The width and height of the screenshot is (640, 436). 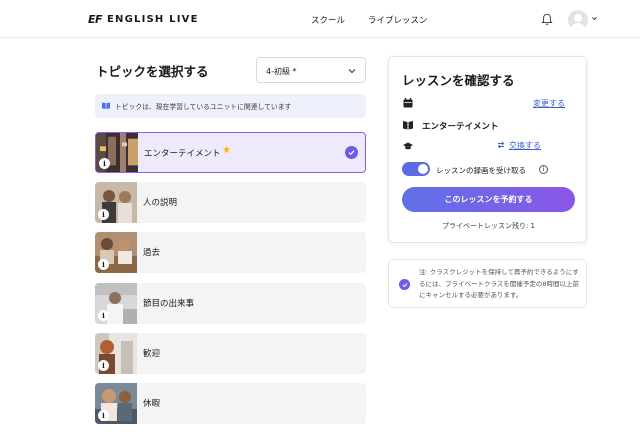 I want to click on topic-item-milestones: i 節目の出来事, so click(x=230, y=303).